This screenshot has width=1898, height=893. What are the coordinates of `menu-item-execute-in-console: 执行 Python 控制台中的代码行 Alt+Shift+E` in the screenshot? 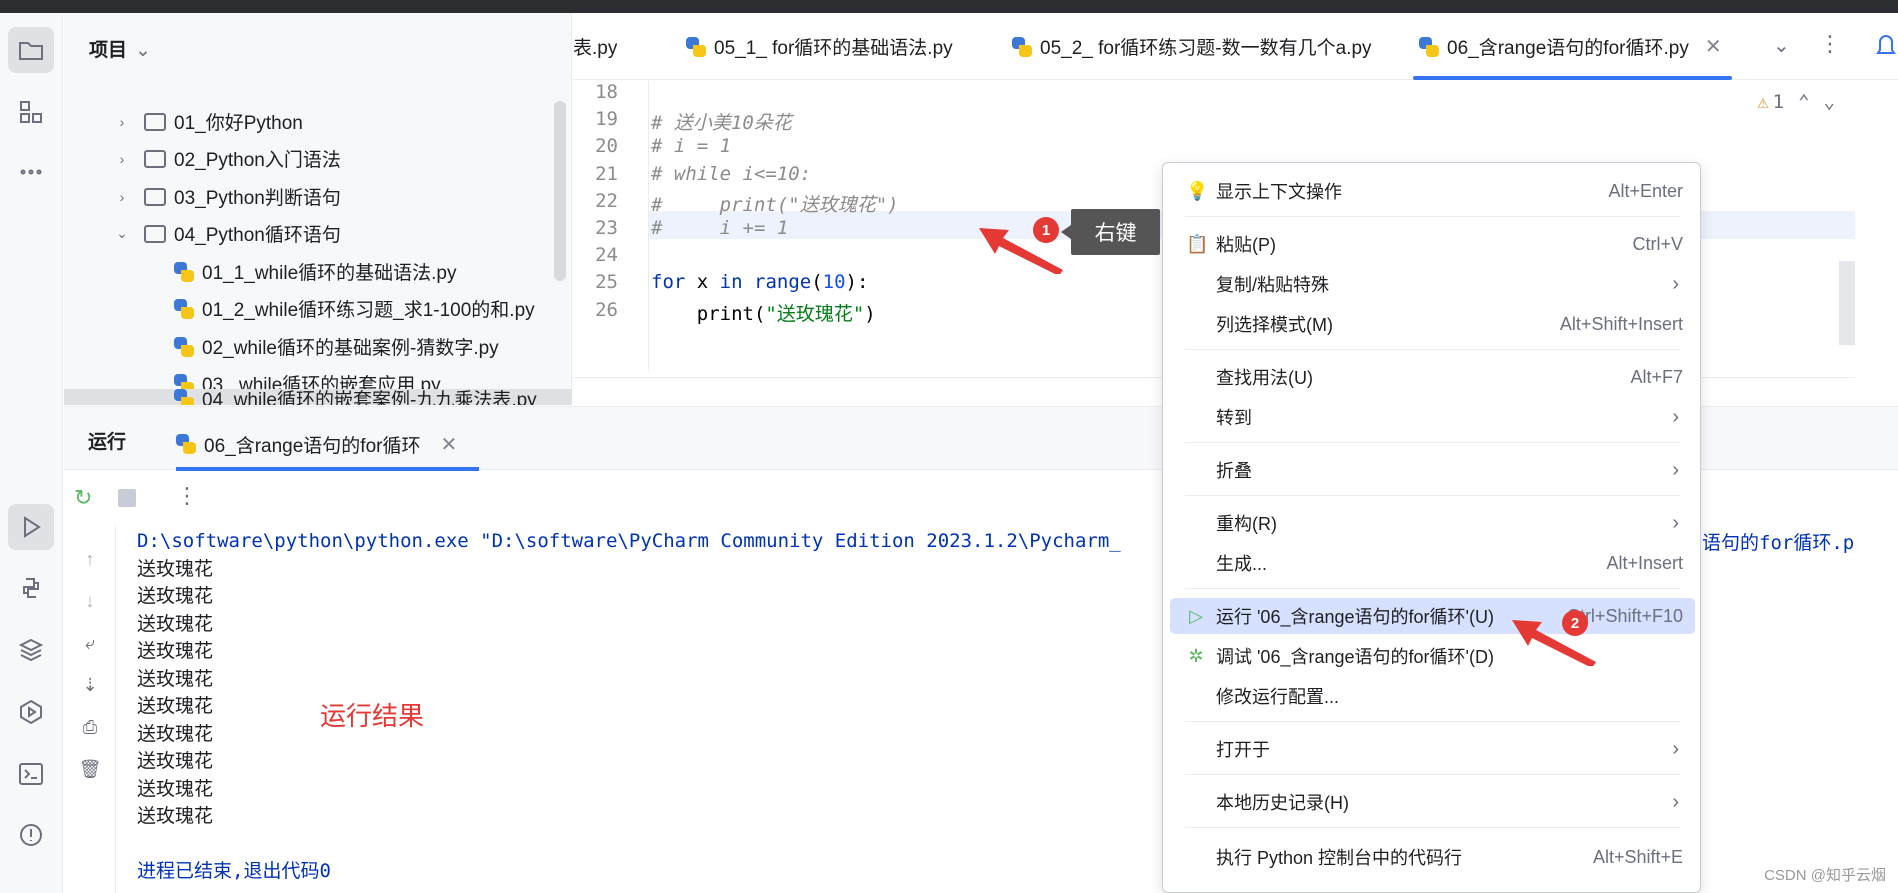 It's located at (1432, 857).